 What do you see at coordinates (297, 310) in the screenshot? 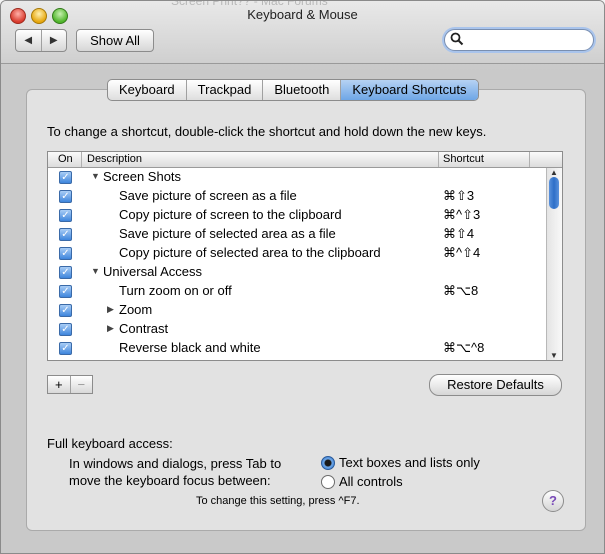
I see `table-row: ✓ ▶ Zoom` at bounding box center [297, 310].